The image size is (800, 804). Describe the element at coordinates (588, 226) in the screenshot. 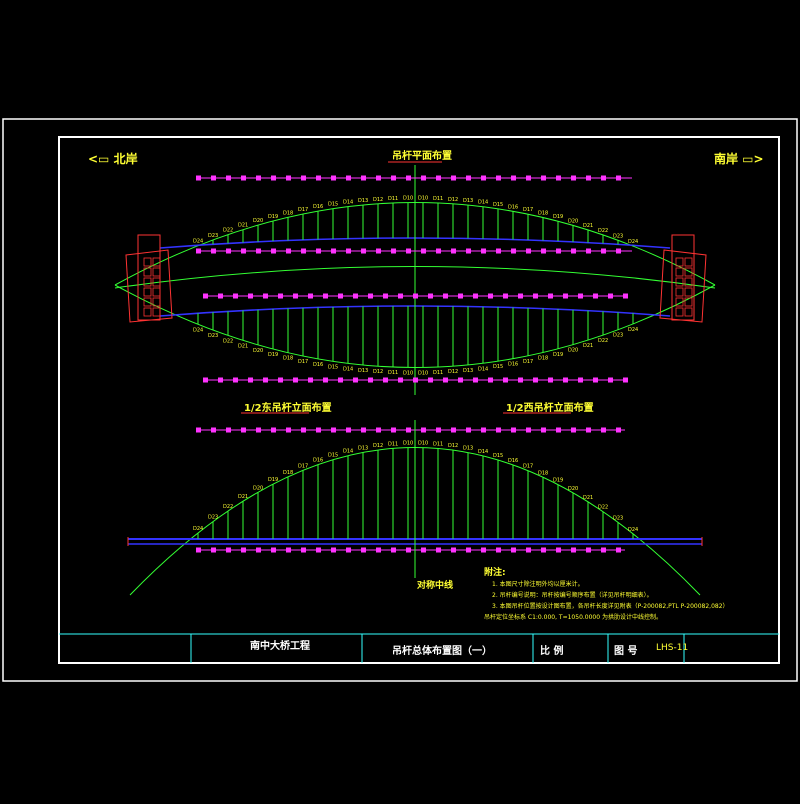

I see `plan-top-label: D21` at that location.